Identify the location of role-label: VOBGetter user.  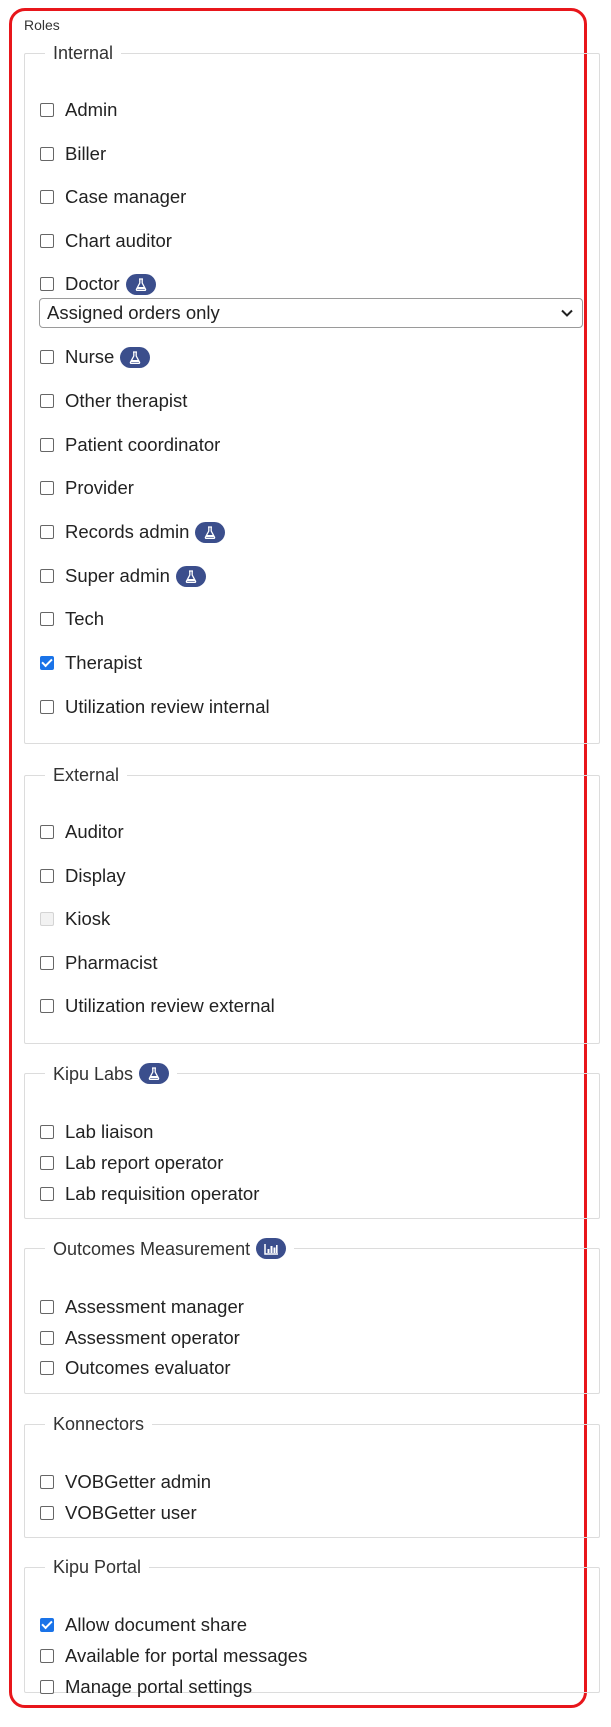
(131, 1512).